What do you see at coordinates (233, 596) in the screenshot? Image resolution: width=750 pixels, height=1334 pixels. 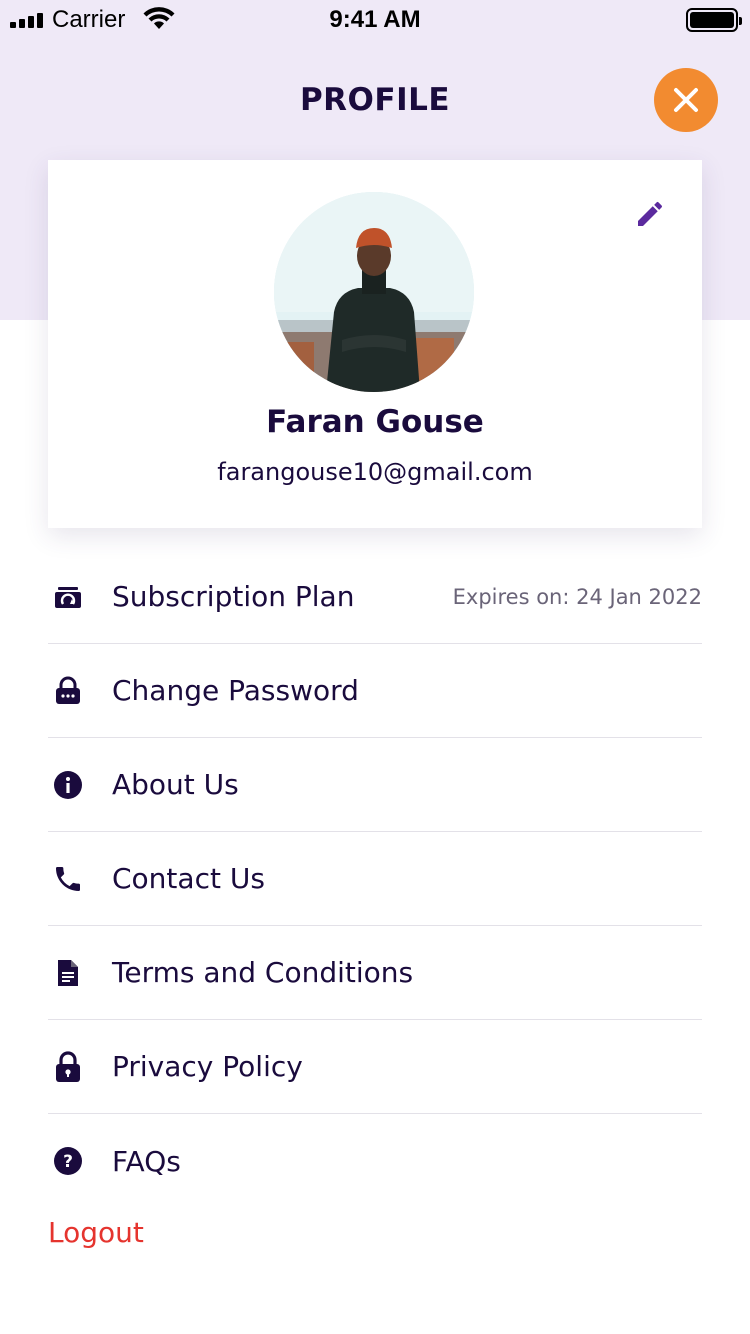 I see `menu-item-label: Subscription Plan` at bounding box center [233, 596].